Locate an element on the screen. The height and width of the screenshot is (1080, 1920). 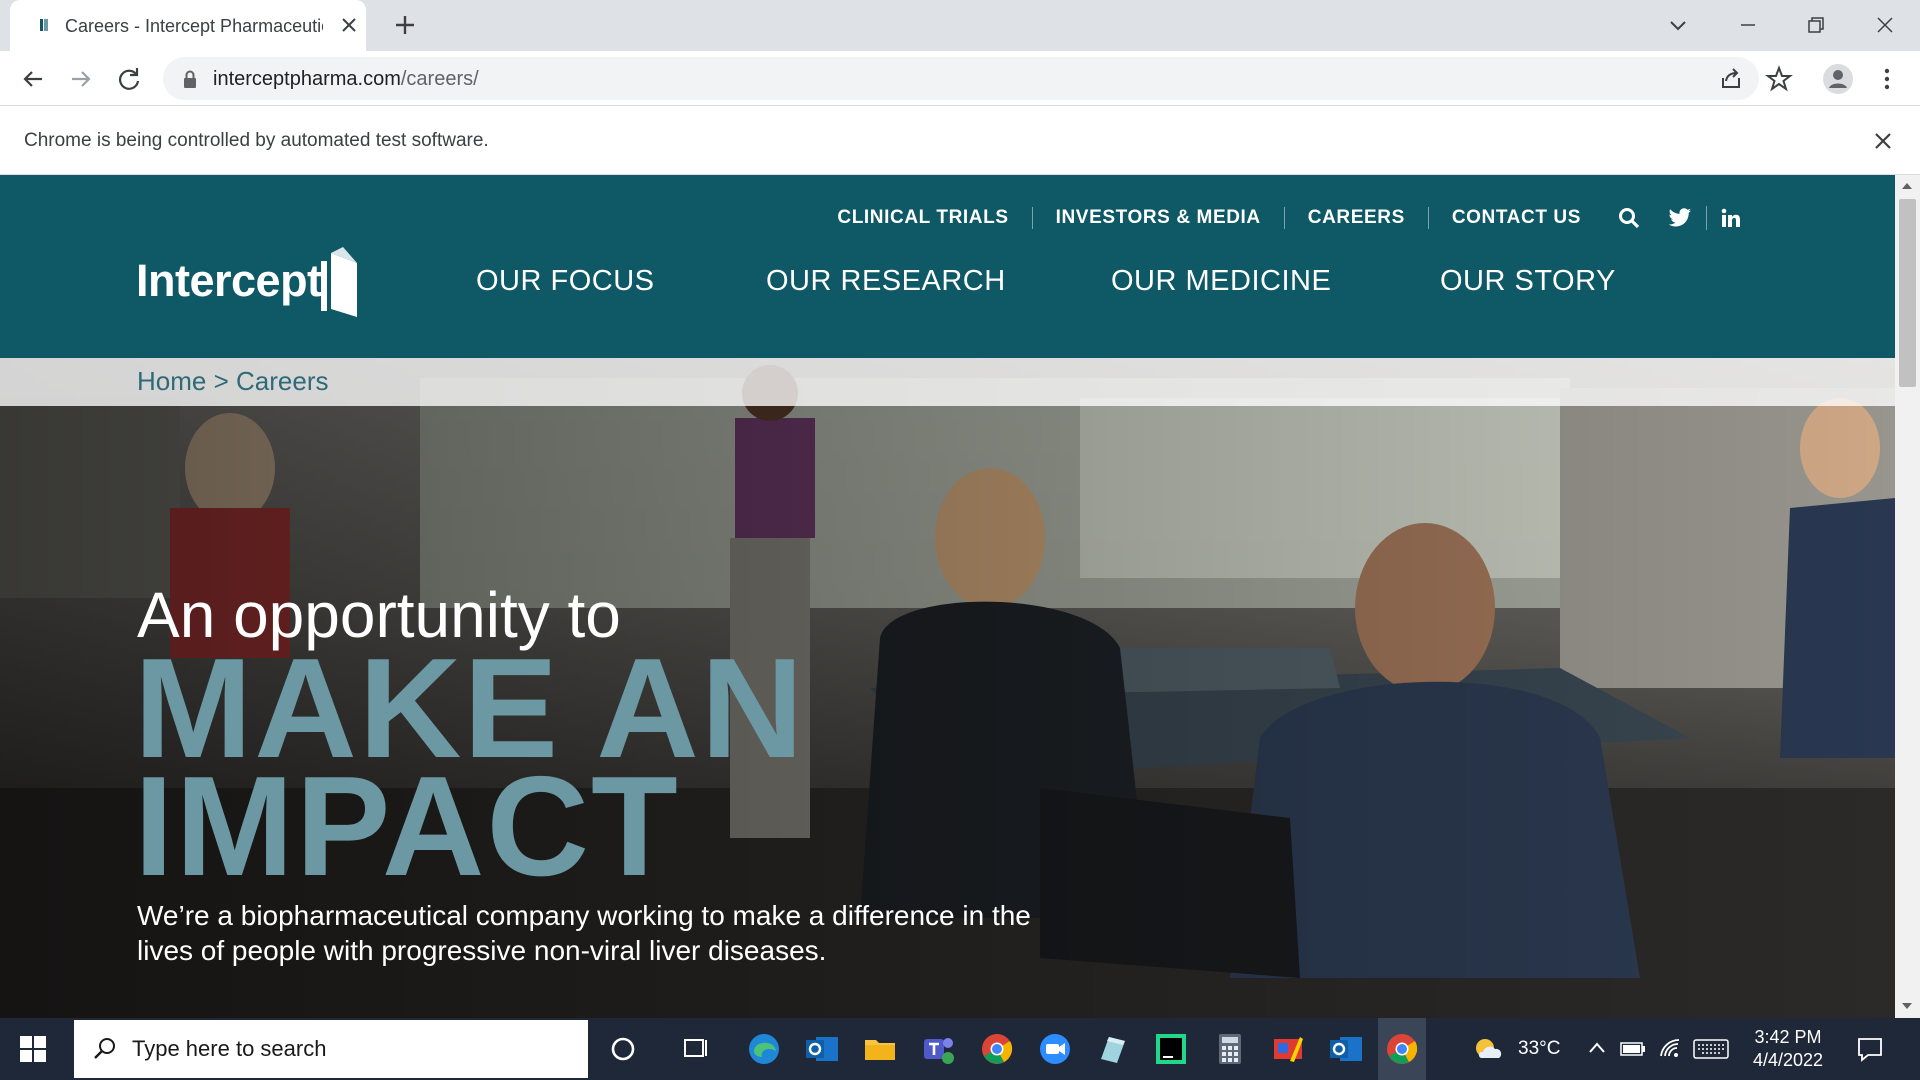
calculator-icon is located at coordinates (1230, 1049).